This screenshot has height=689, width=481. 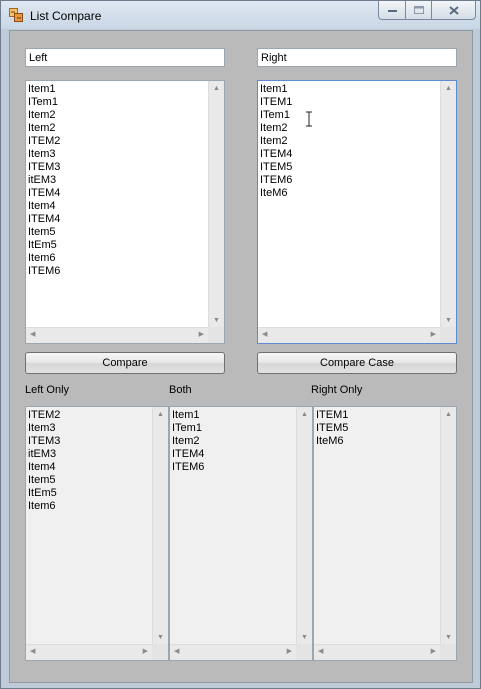 I want to click on both-list-items: Item1 ITem1 Item2 ITEM4 ITEM6, so click(x=188, y=441).